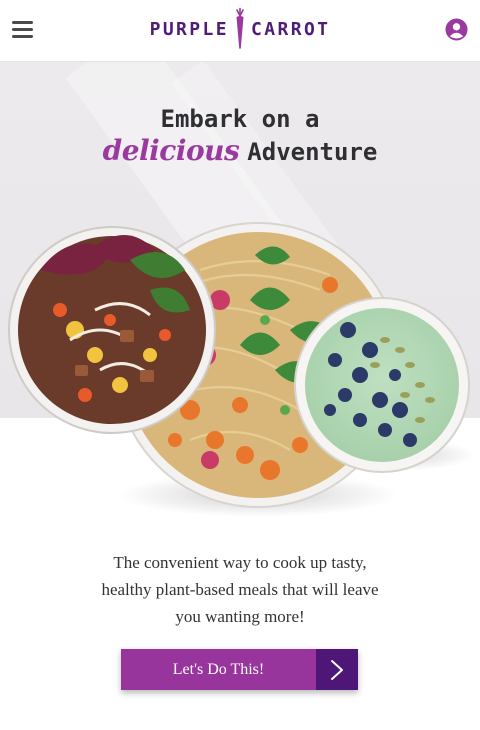 Image resolution: width=480 pixels, height=730 pixels. Describe the element at coordinates (22, 30) in the screenshot. I see `hamburger-menu-icon` at that location.